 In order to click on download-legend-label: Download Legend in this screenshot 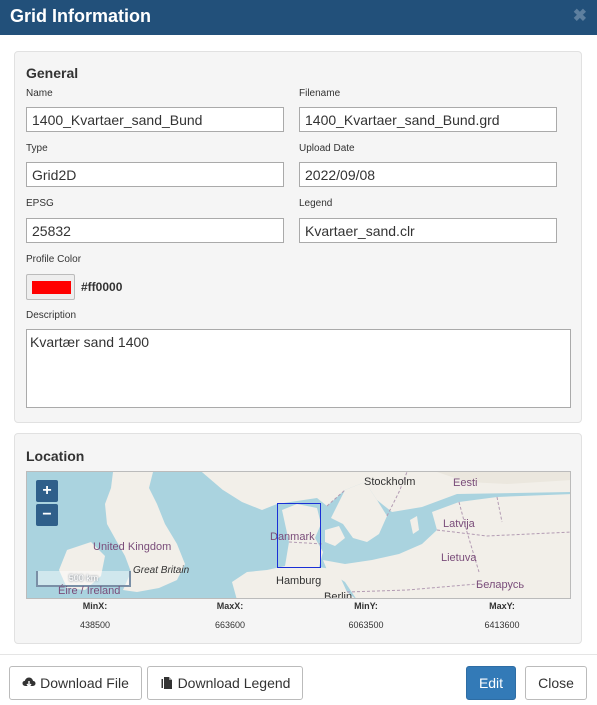, I will do `click(234, 683)`.